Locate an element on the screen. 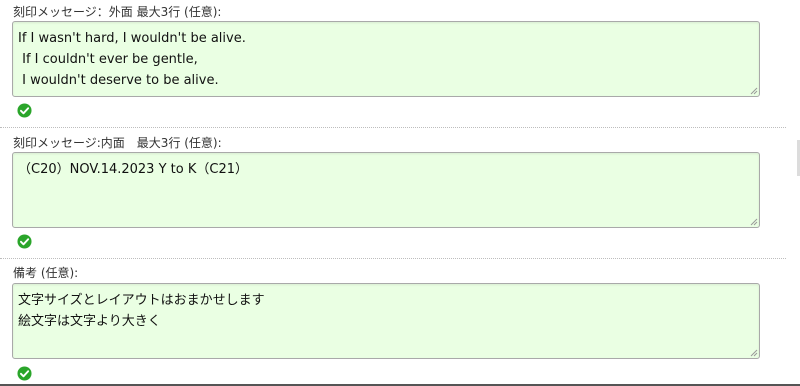 The image size is (800, 386). outer-message-label: 刻印メッセージ：外面 最大3行 (任意): is located at coordinates (117, 12).